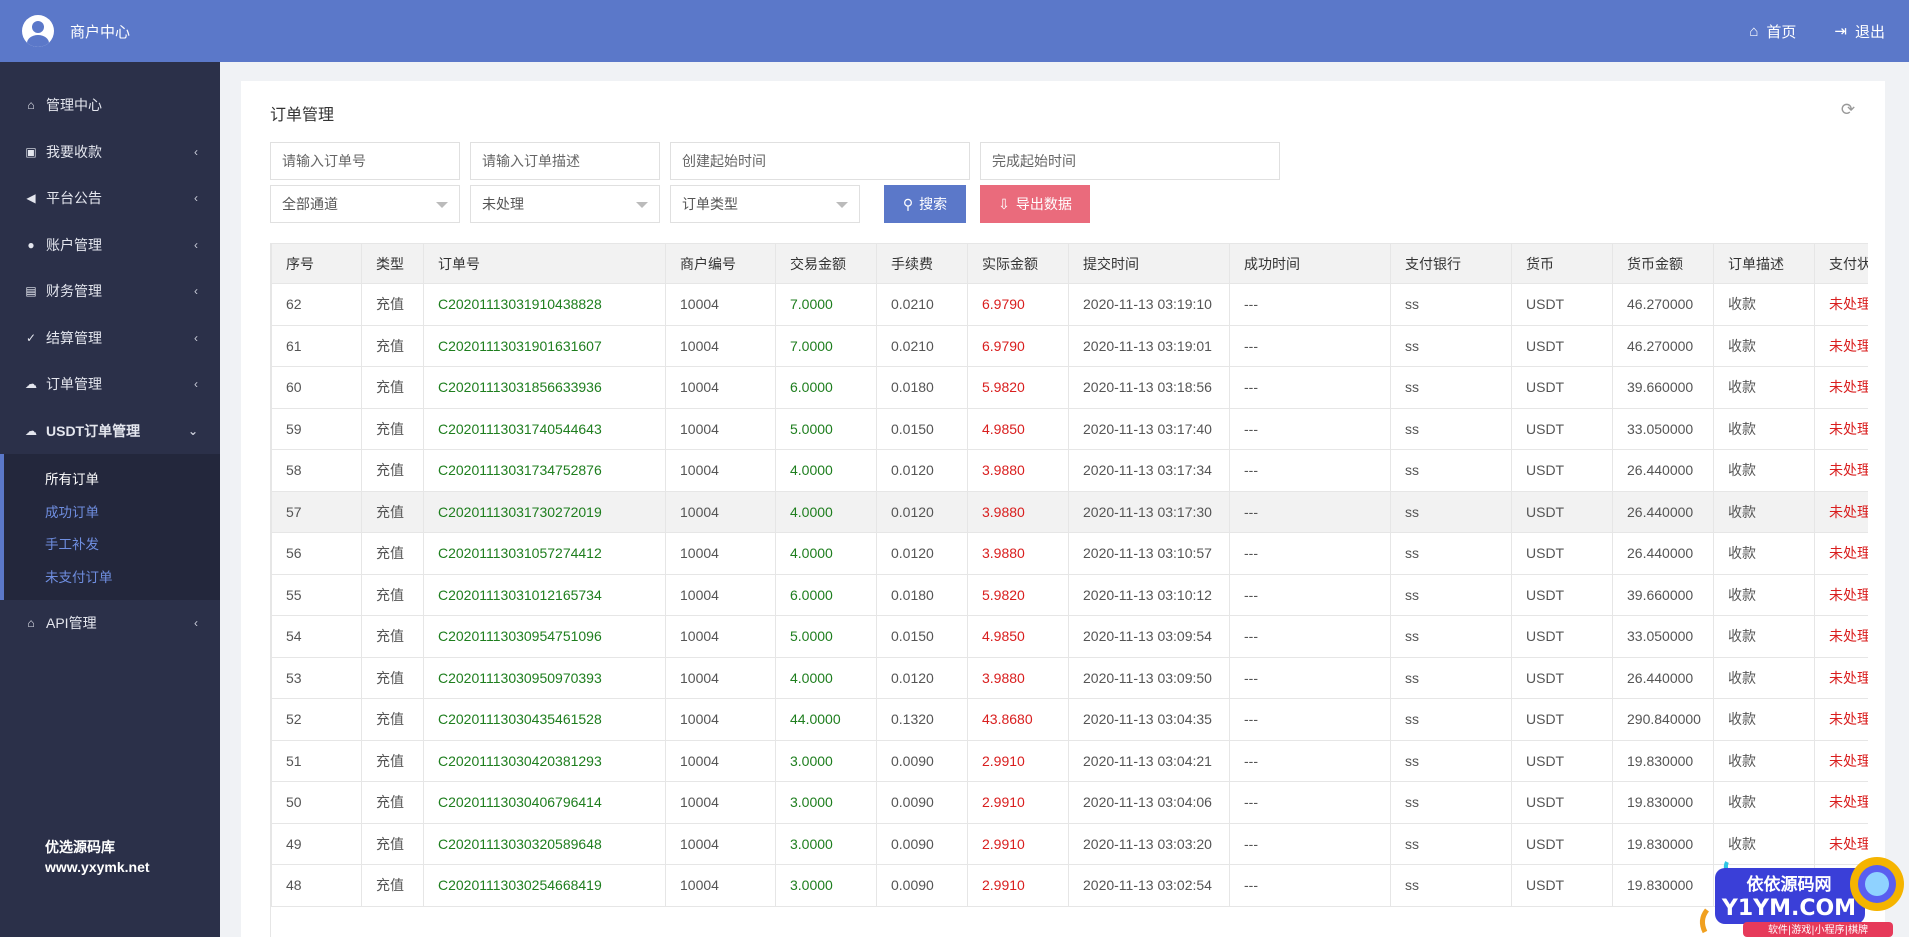  What do you see at coordinates (1764, 263) in the screenshot?
I see `column-header: 订单描述` at bounding box center [1764, 263].